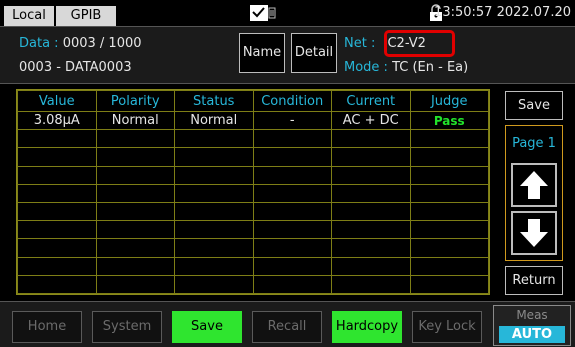 The height and width of the screenshot is (347, 575). I want to click on page-down-button, so click(534, 233).